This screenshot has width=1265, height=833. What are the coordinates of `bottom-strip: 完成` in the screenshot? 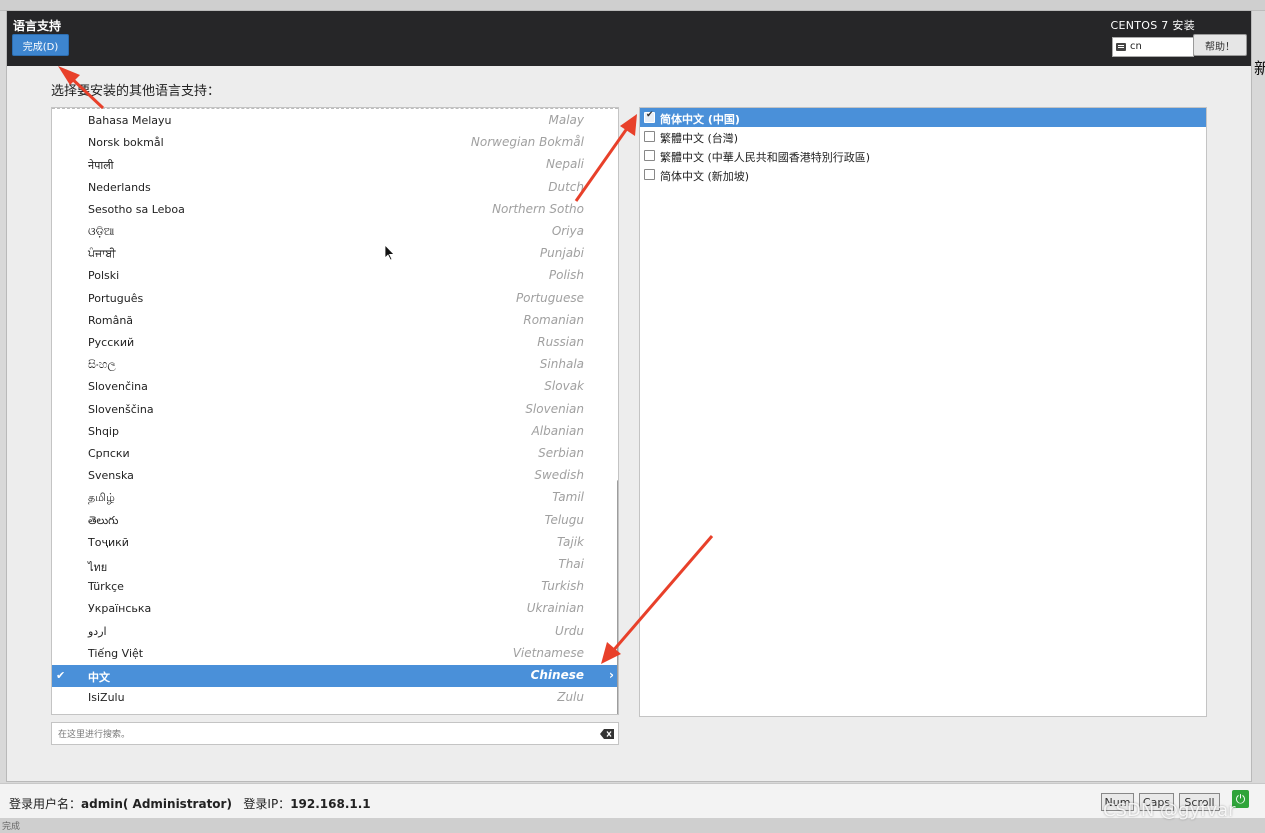 It's located at (632, 825).